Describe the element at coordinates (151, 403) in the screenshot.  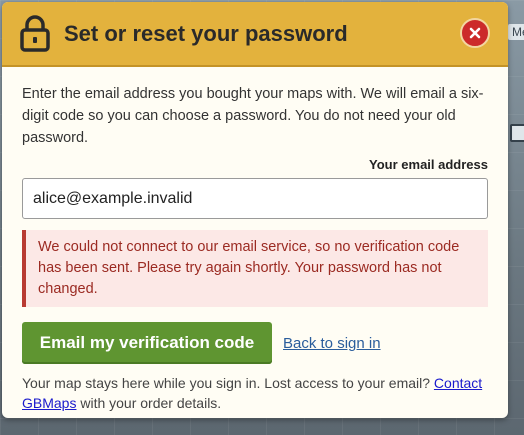
I see `footer-suffix: with your order details.` at that location.